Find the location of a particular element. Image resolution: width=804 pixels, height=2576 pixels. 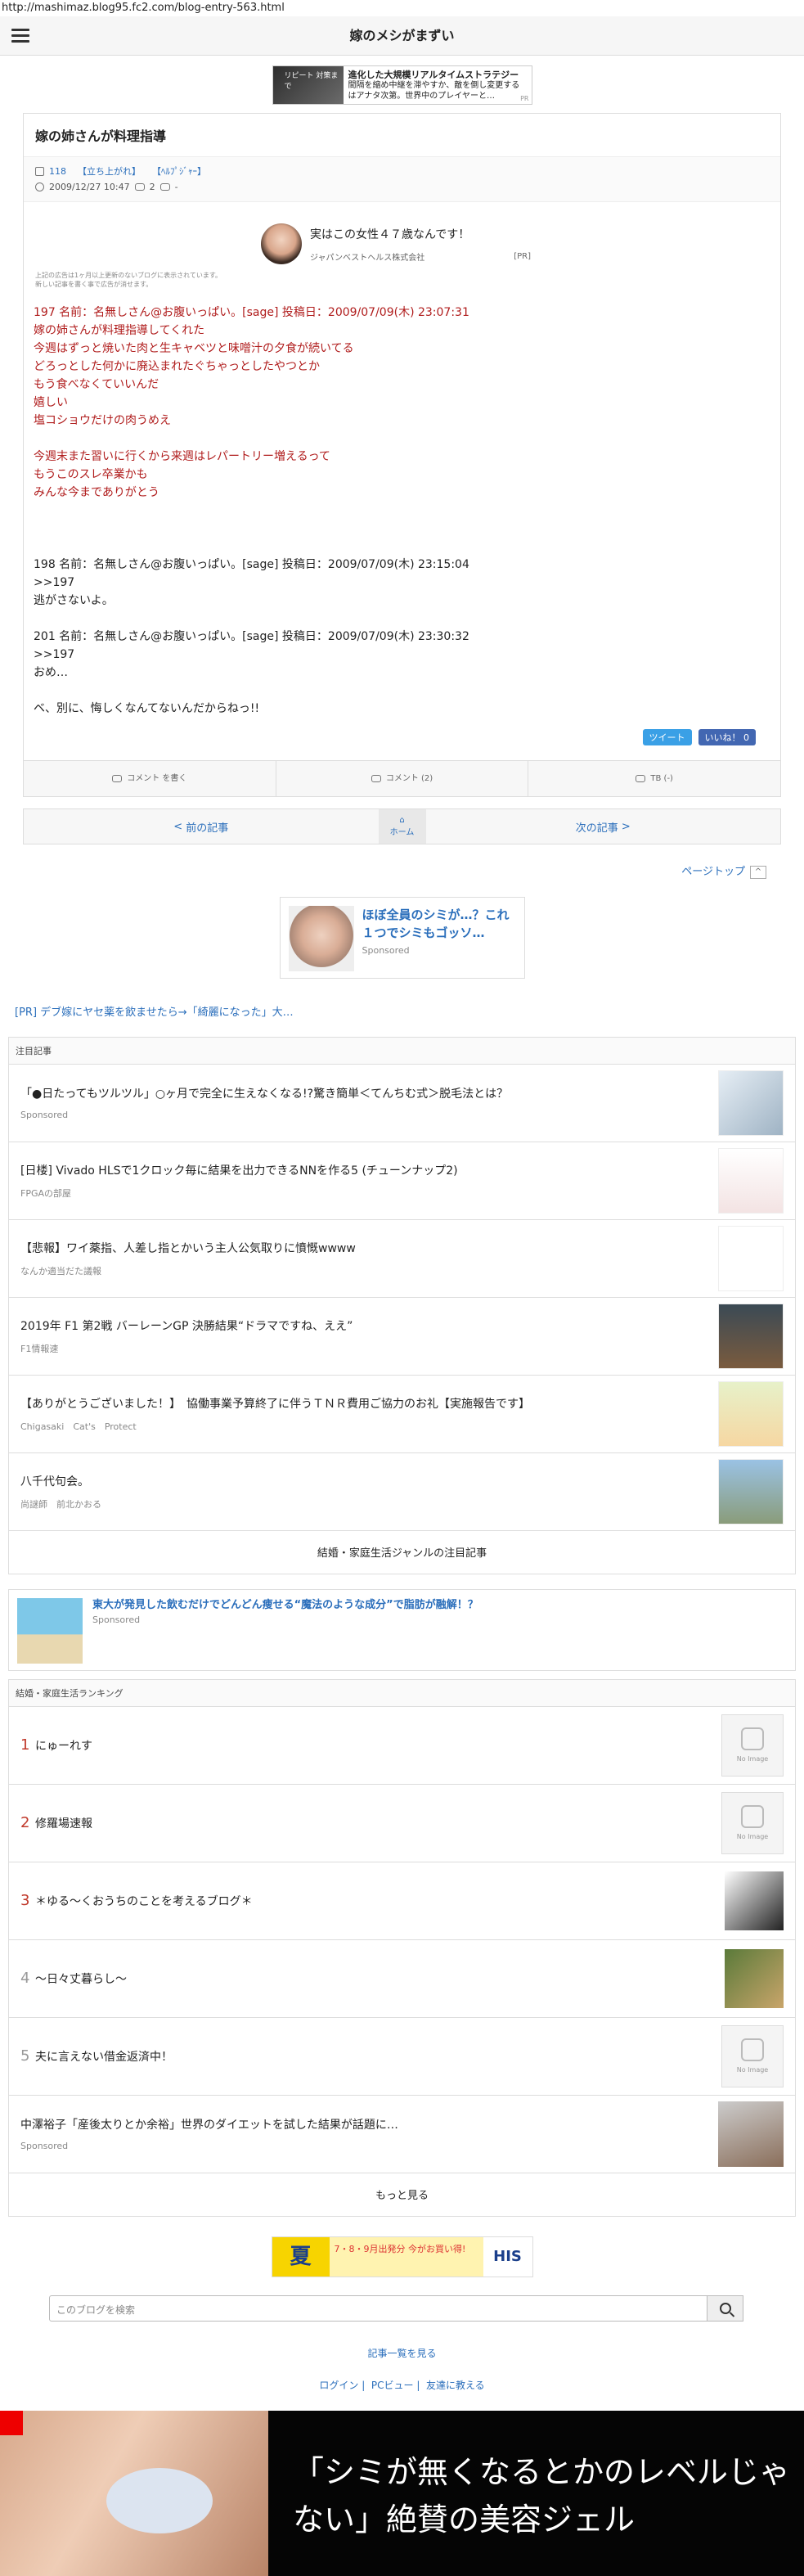

write-comment-button: コメント を書く is located at coordinates (150, 778).